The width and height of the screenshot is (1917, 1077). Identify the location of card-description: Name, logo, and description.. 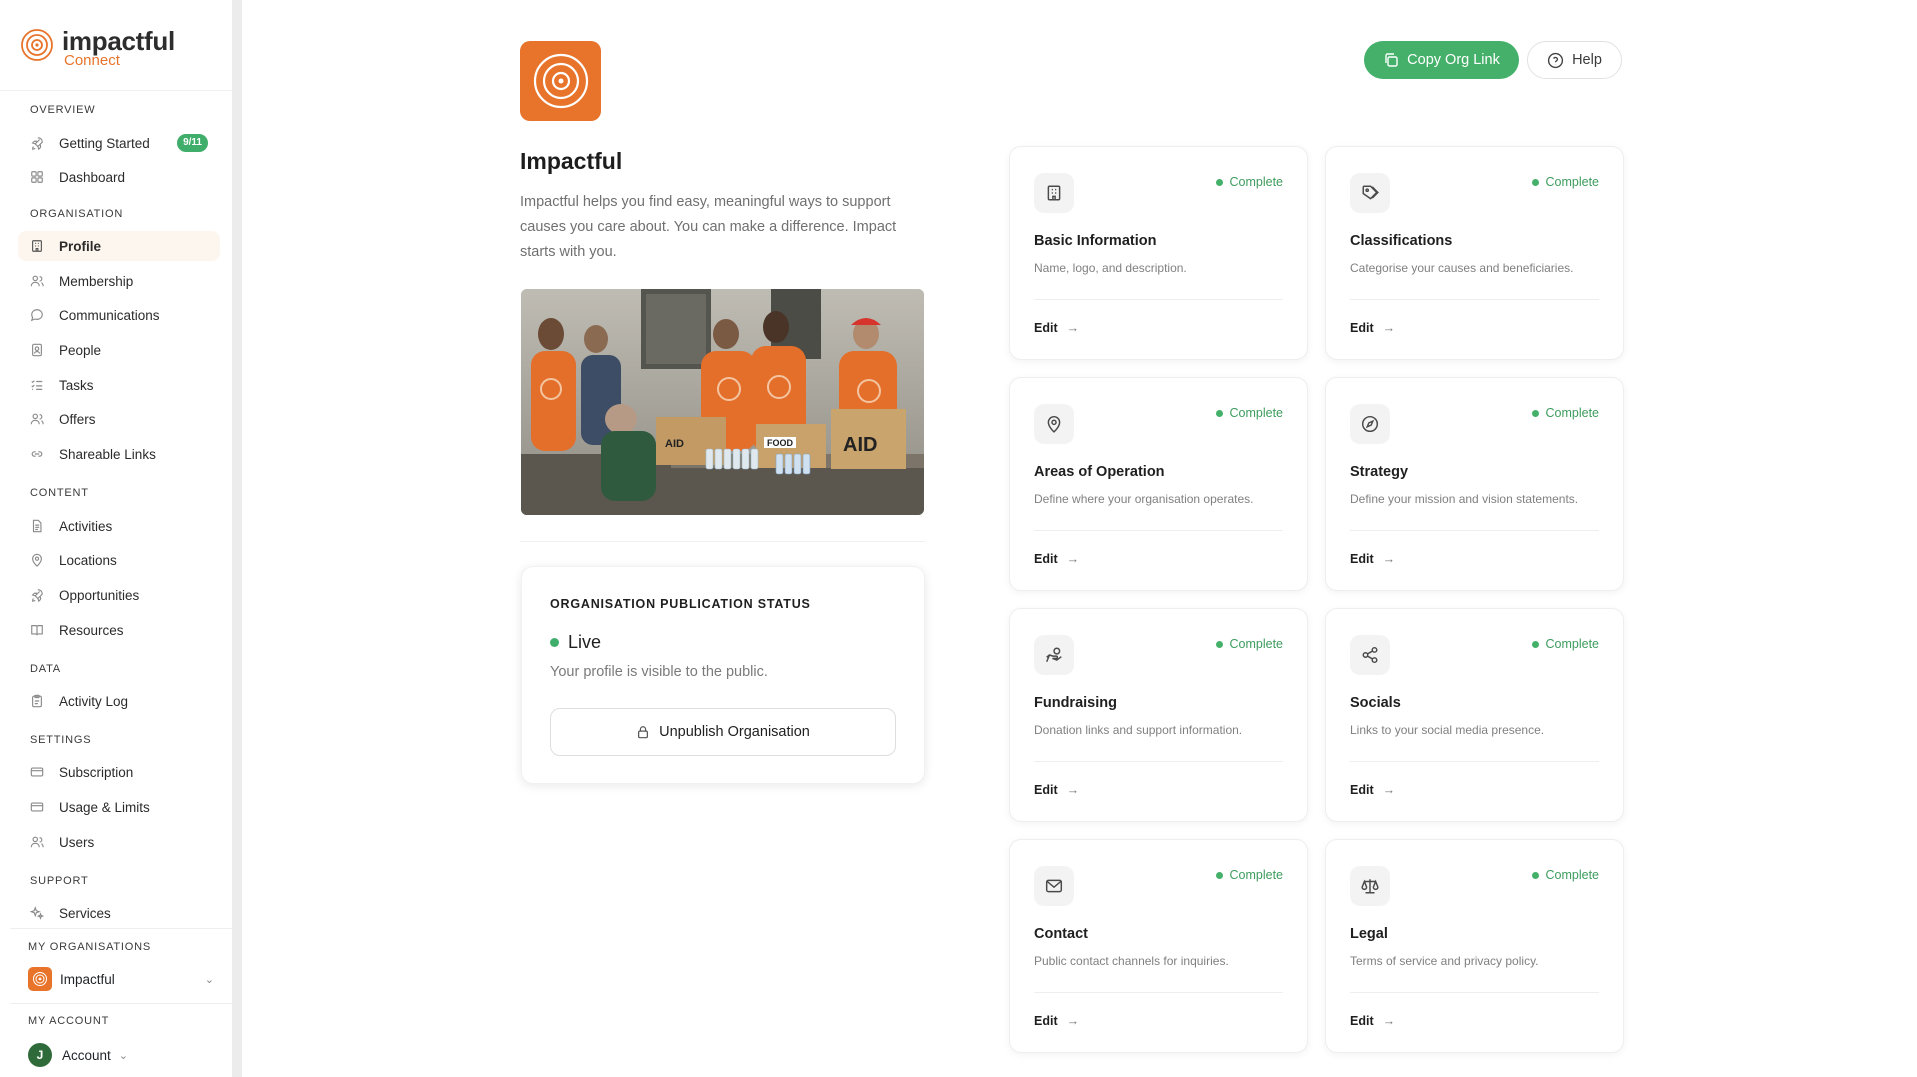
(1110, 268).